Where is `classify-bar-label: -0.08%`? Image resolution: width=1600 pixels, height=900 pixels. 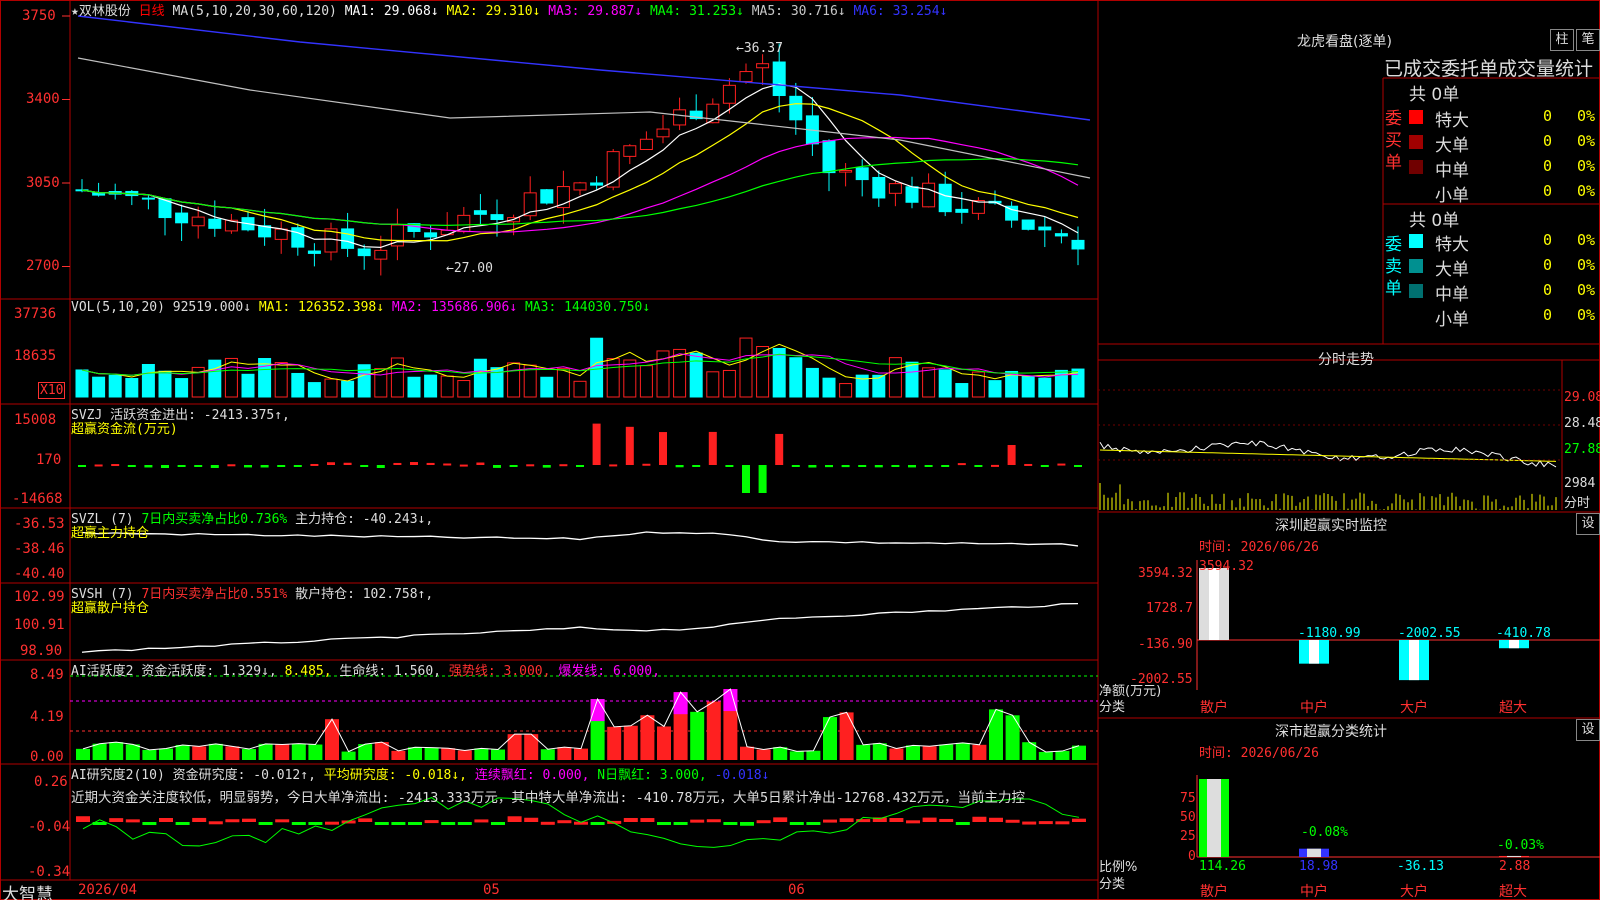
classify-bar-label: -0.08% is located at coordinates (1324, 832).